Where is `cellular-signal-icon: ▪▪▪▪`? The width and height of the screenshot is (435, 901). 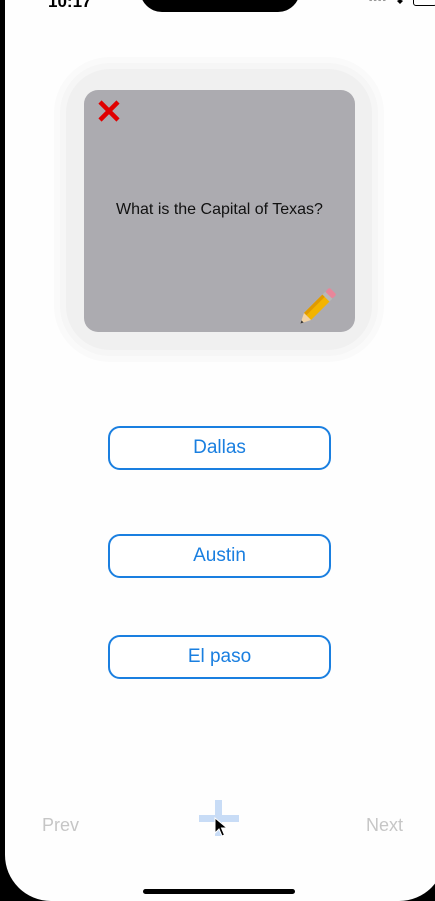
cellular-signal-icon: ▪▪▪▪ is located at coordinates (377, 3).